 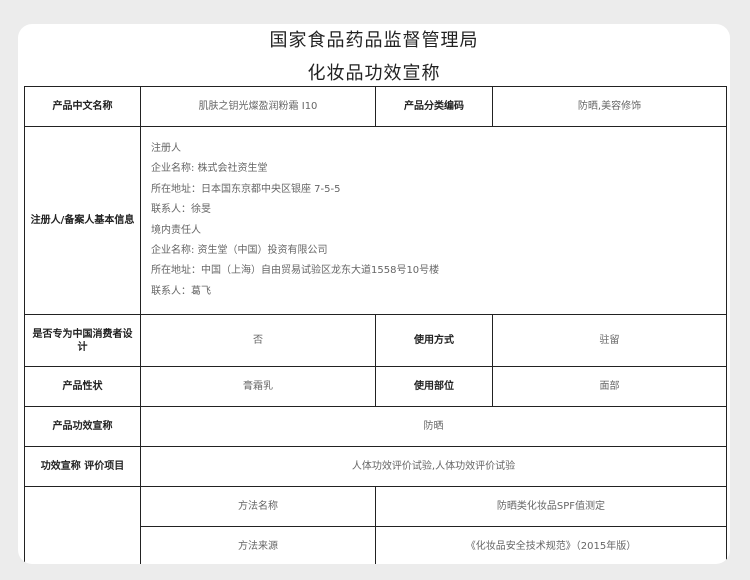 What do you see at coordinates (258, 340) in the screenshot?
I see `china-designed-value: 否` at bounding box center [258, 340].